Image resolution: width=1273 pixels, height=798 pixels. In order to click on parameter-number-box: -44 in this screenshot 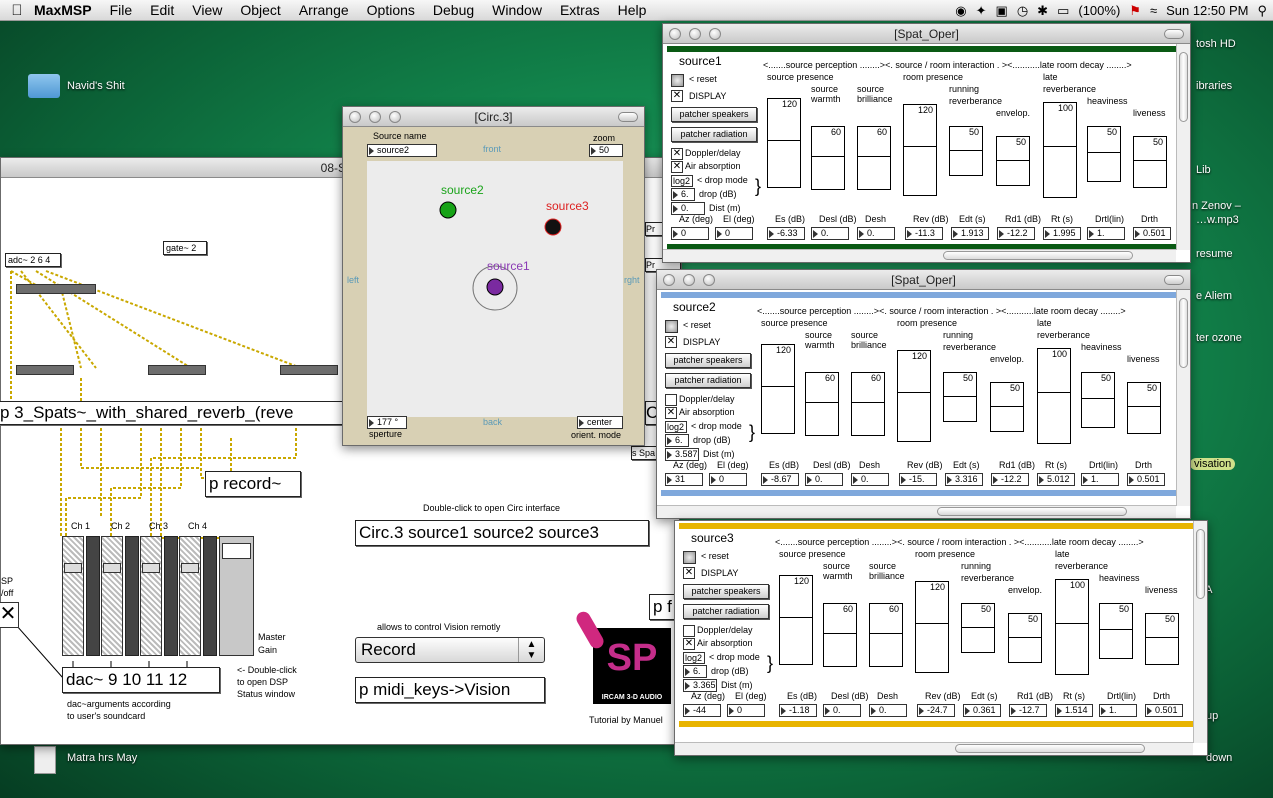, I will do `click(702, 710)`.